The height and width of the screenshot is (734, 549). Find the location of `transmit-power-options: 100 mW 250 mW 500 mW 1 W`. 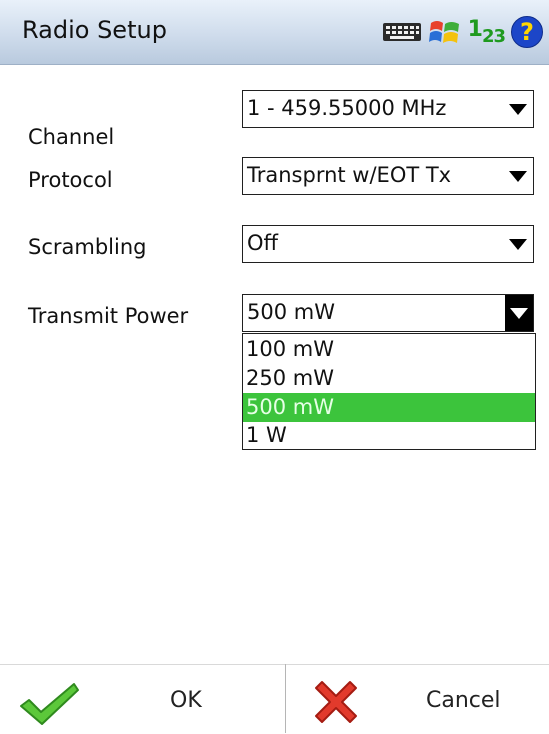

transmit-power-options: 100 mW 250 mW 500 mW 1 W is located at coordinates (389, 391).